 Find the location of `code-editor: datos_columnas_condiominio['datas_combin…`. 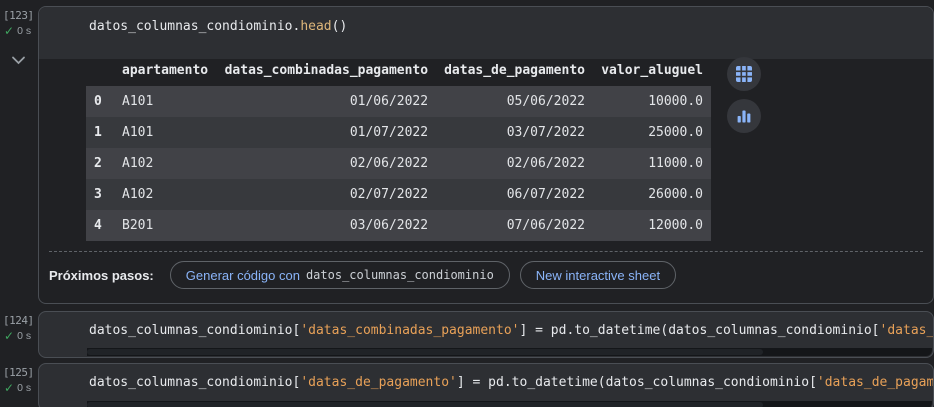

code-editor: datos_columnas_condiominio['datas_combin… is located at coordinates (486, 325).